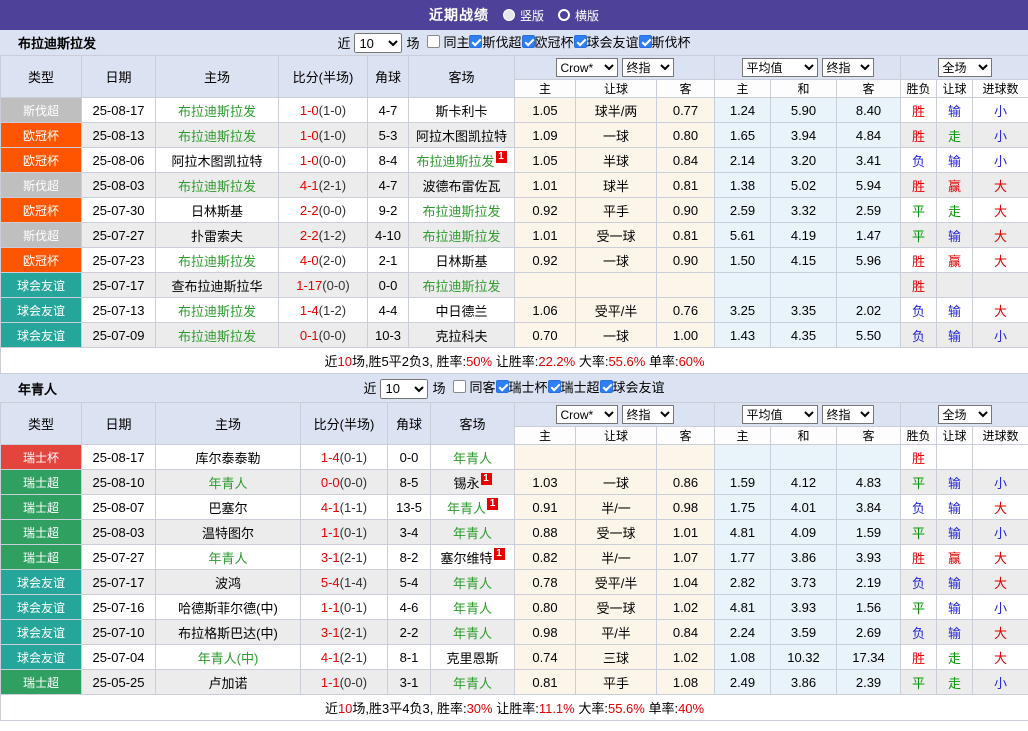  Describe the element at coordinates (466, 483) in the screenshot. I see `team-link: 锡永` at that location.